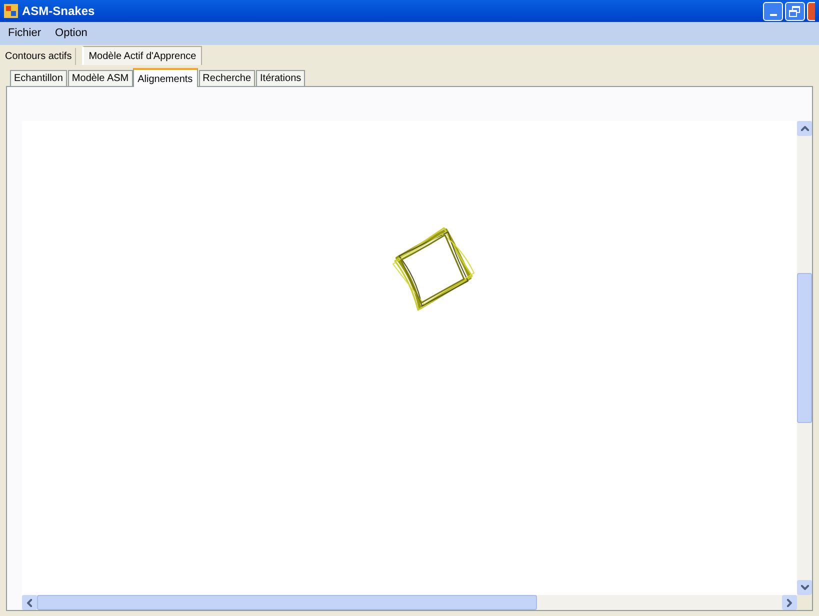  I want to click on scroll-up-button, so click(804, 128).